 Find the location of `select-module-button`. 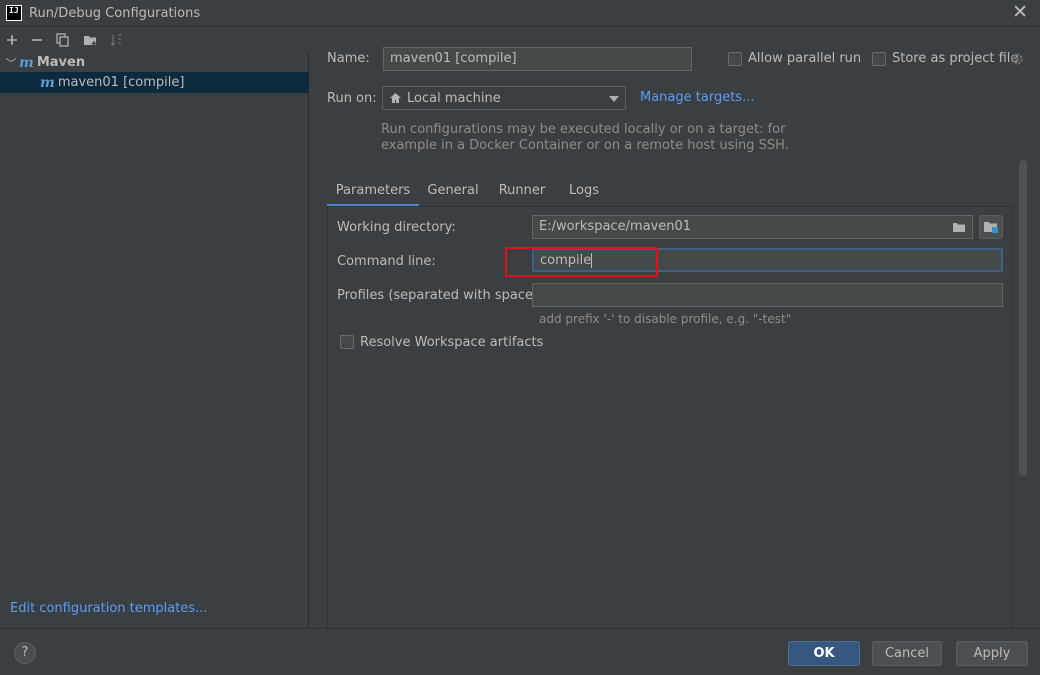

select-module-button is located at coordinates (991, 227).